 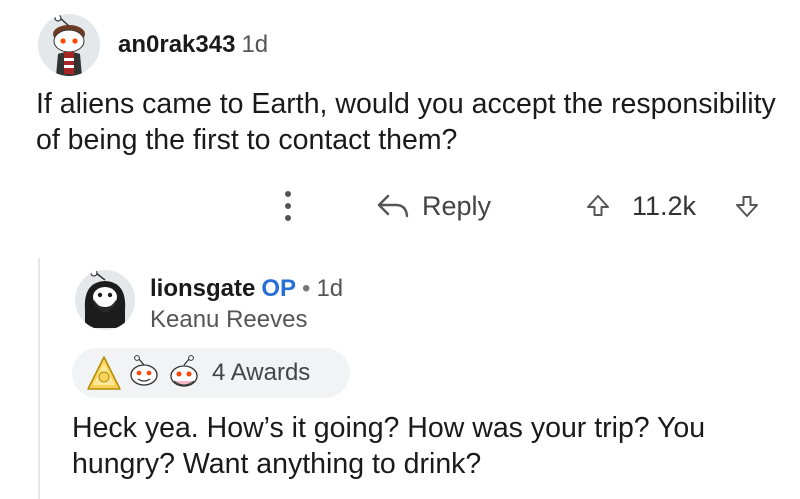 What do you see at coordinates (211, 373) in the screenshot?
I see `awards-pill: 4 Awards` at bounding box center [211, 373].